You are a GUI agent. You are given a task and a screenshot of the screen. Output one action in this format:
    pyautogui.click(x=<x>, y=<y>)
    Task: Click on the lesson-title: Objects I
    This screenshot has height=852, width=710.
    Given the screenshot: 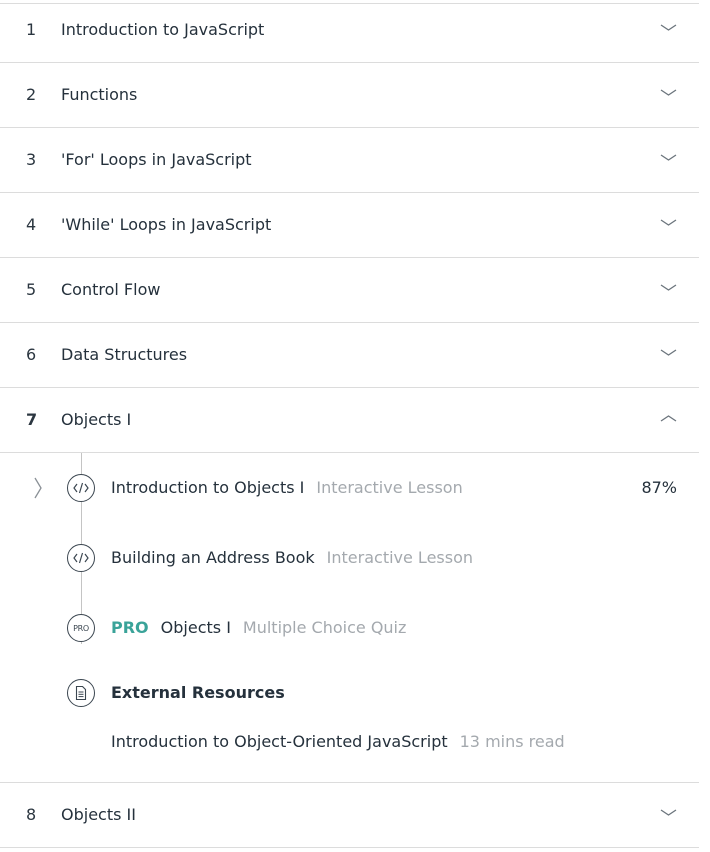 What is the action you would take?
    pyautogui.click(x=195, y=627)
    